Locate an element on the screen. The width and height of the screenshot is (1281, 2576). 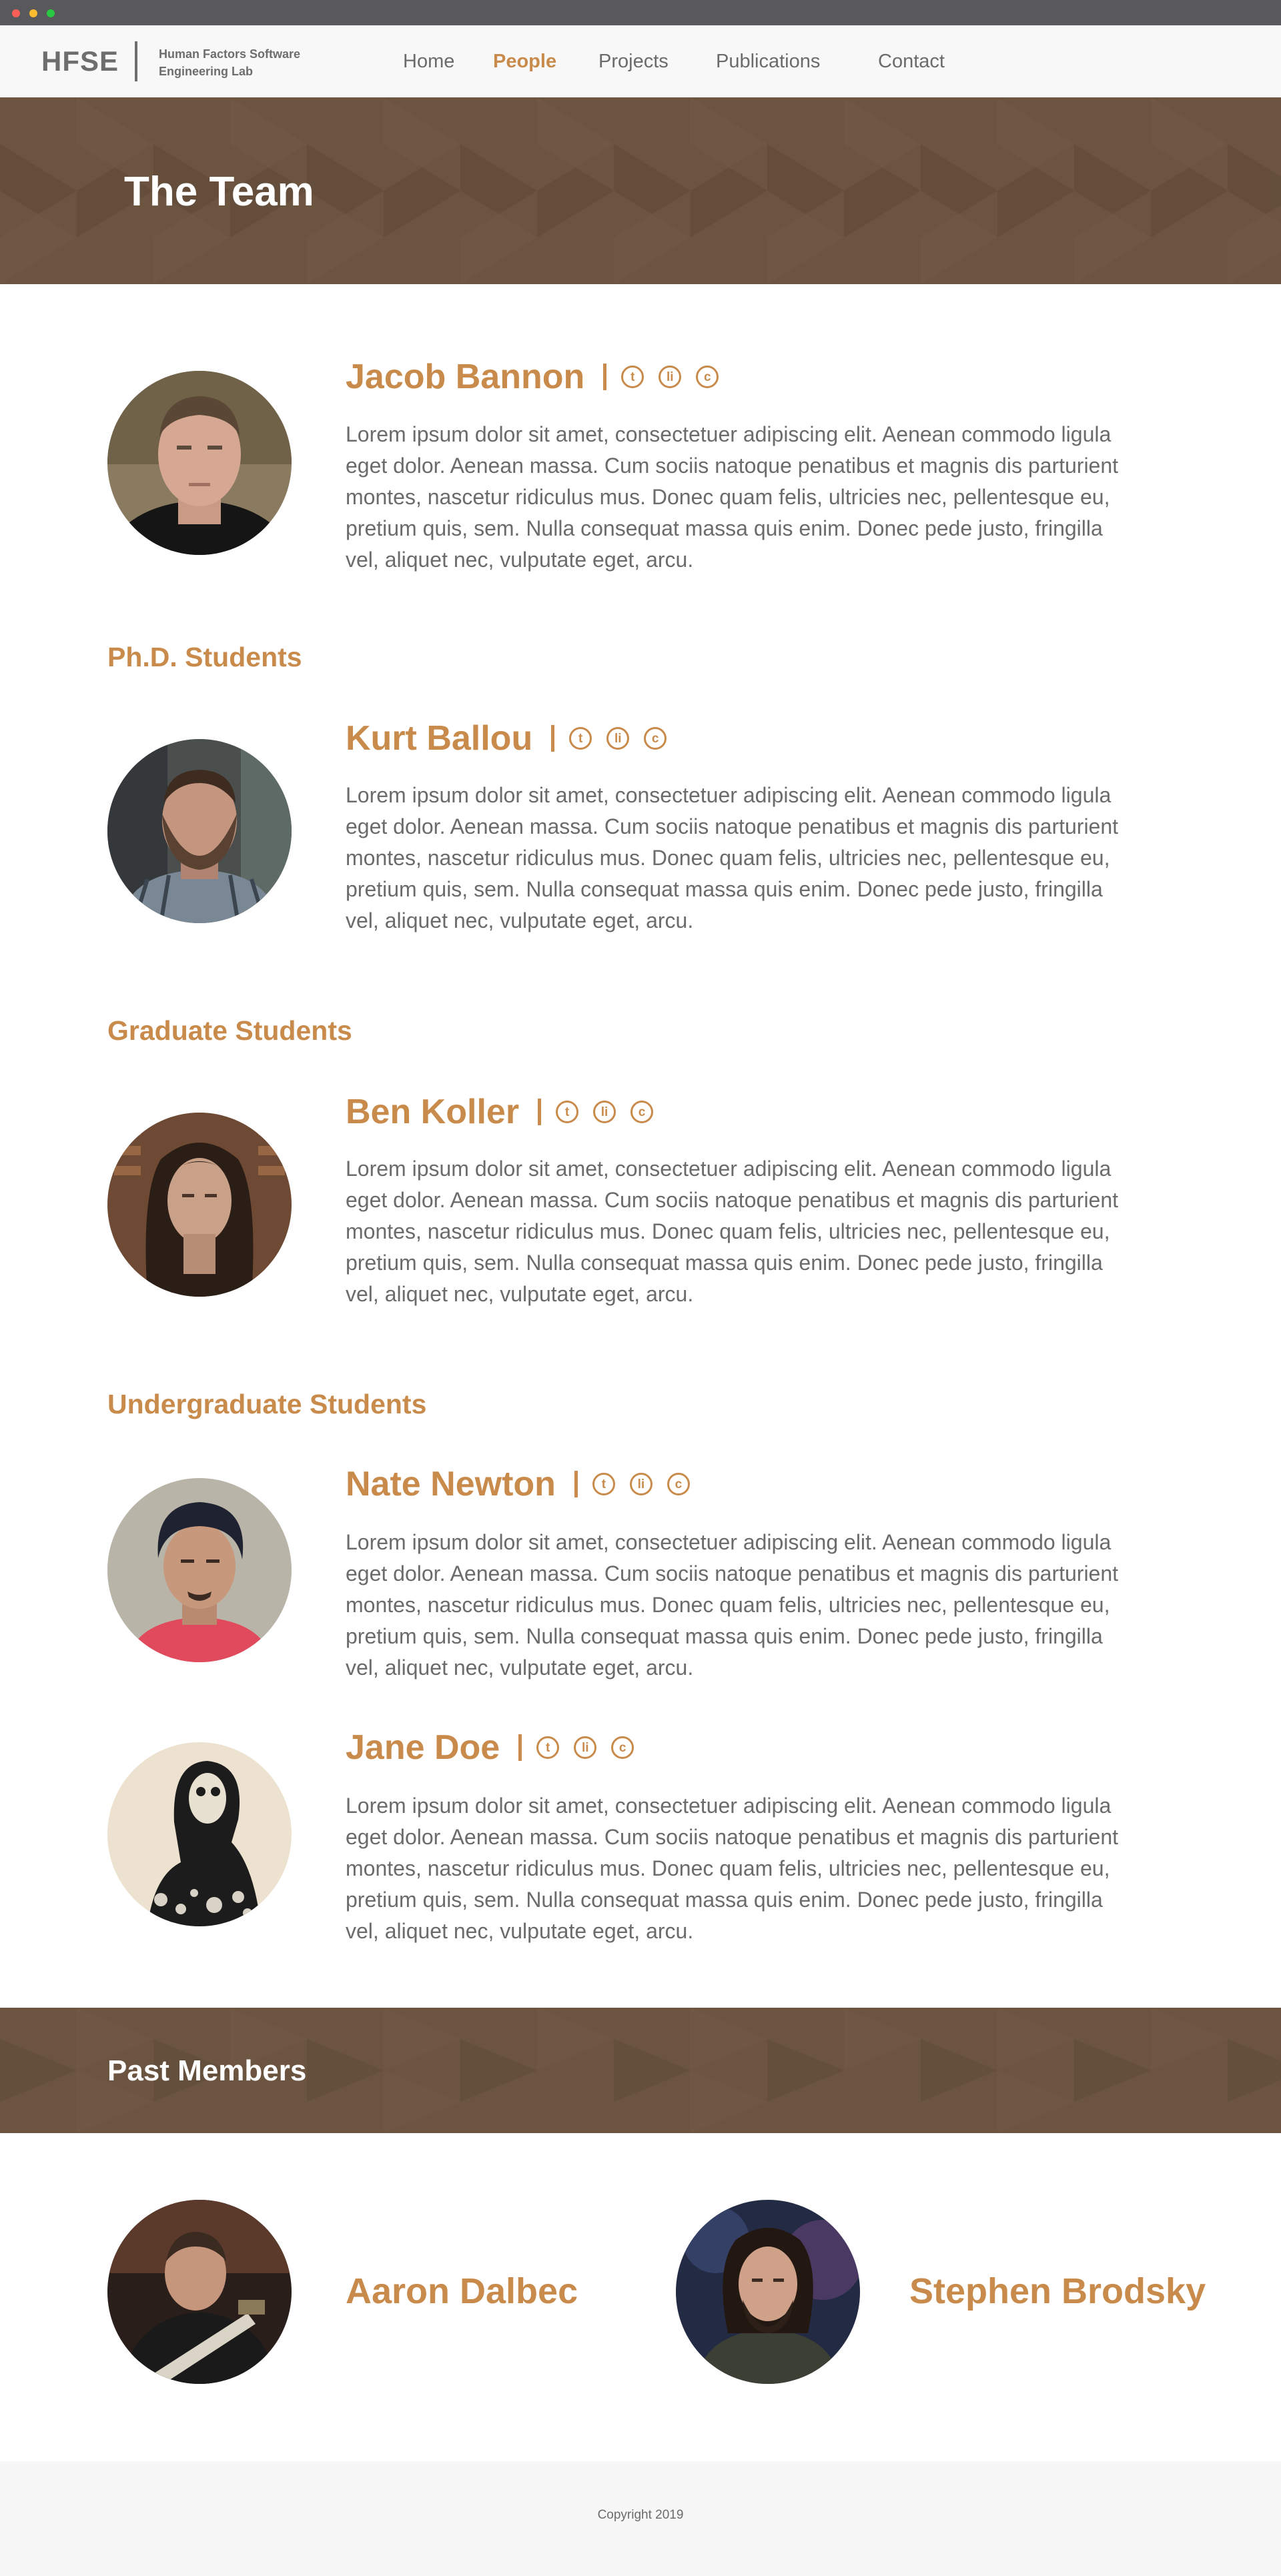
past-members-banner: Past Members is located at coordinates (641, 2071).